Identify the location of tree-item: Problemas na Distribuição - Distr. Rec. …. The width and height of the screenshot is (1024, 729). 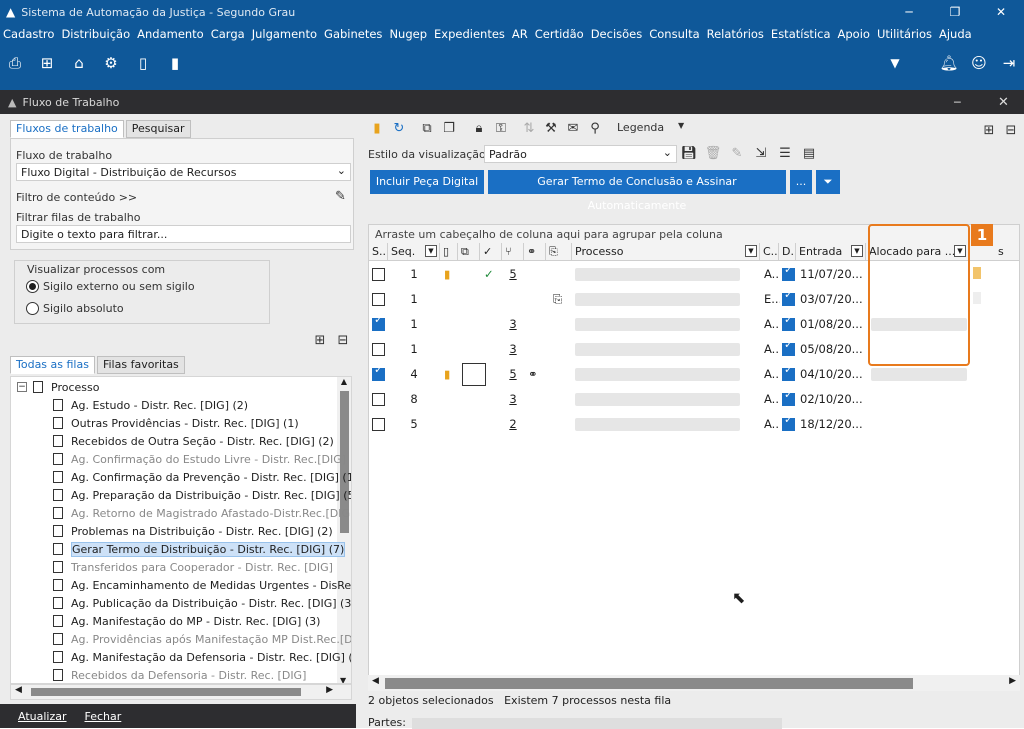
(202, 531).